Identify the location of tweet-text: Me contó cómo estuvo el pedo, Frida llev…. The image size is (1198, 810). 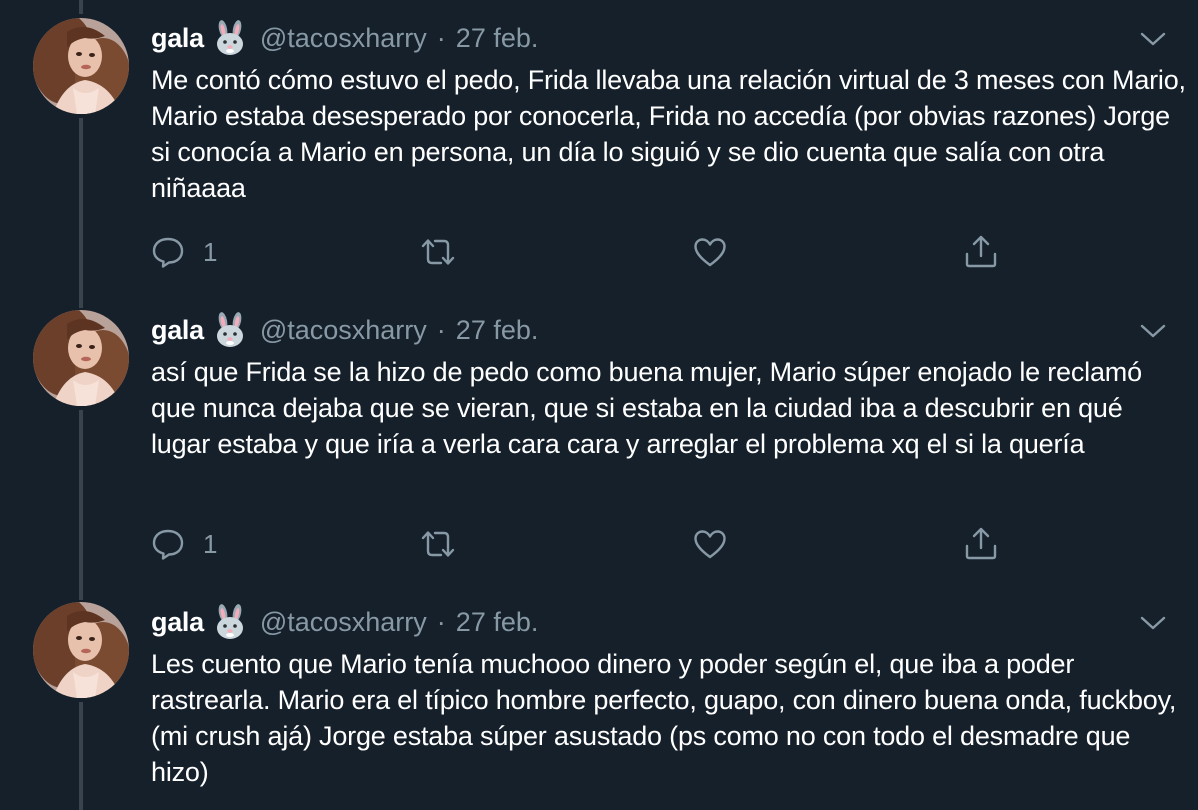
(668, 134).